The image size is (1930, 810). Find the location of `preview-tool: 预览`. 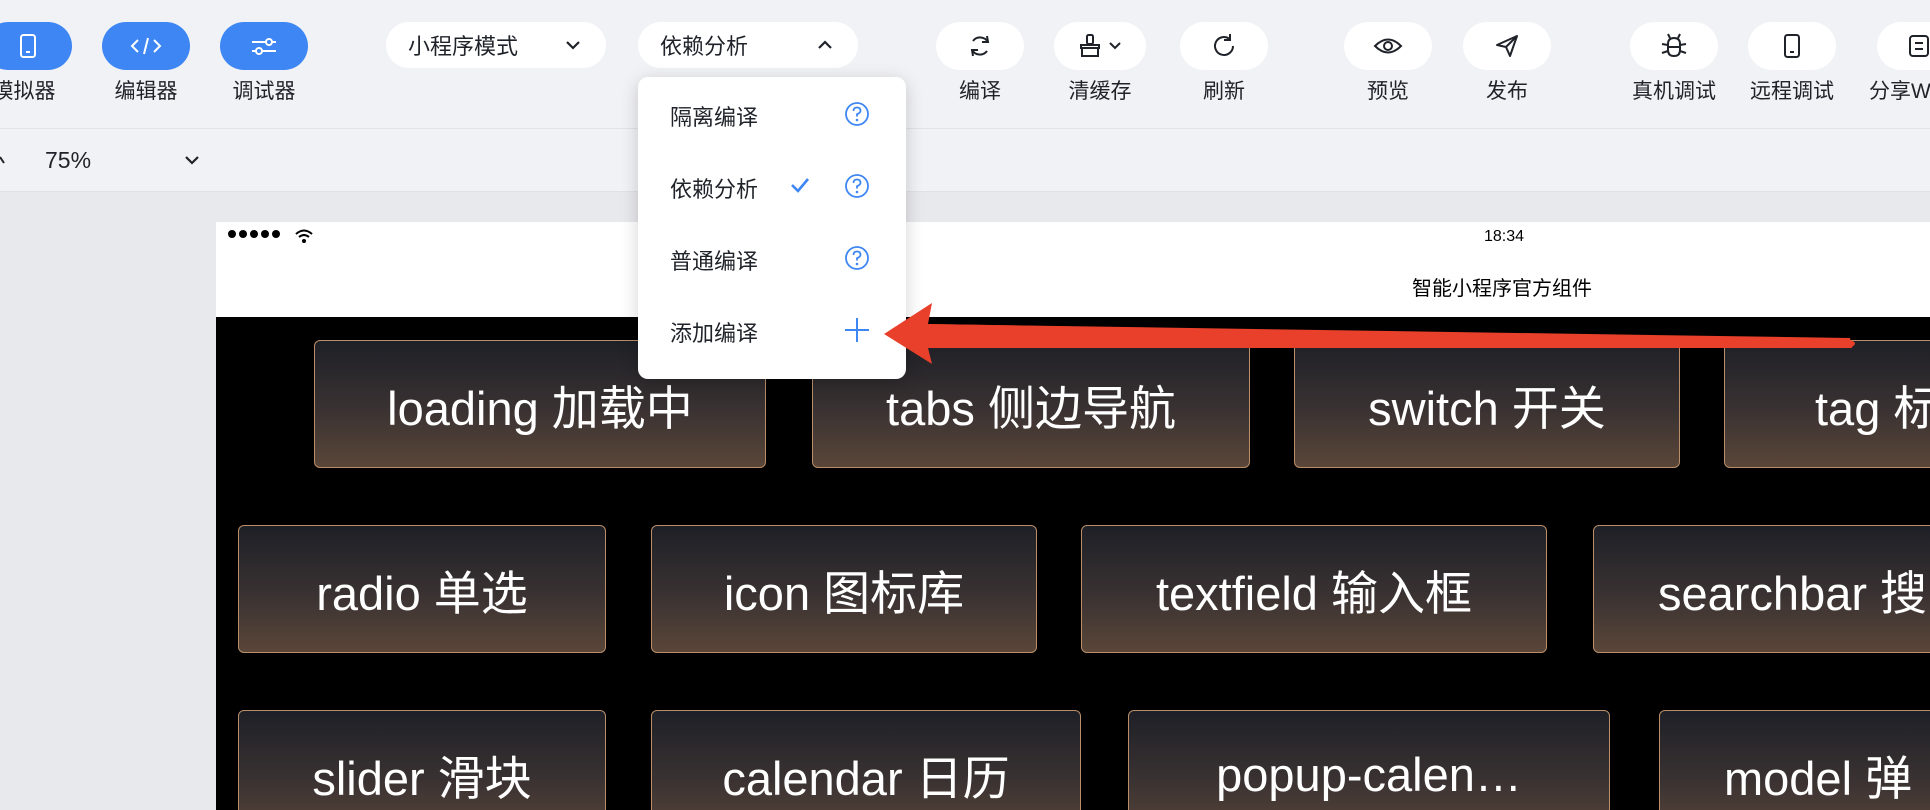

preview-tool: 预览 is located at coordinates (1388, 63).